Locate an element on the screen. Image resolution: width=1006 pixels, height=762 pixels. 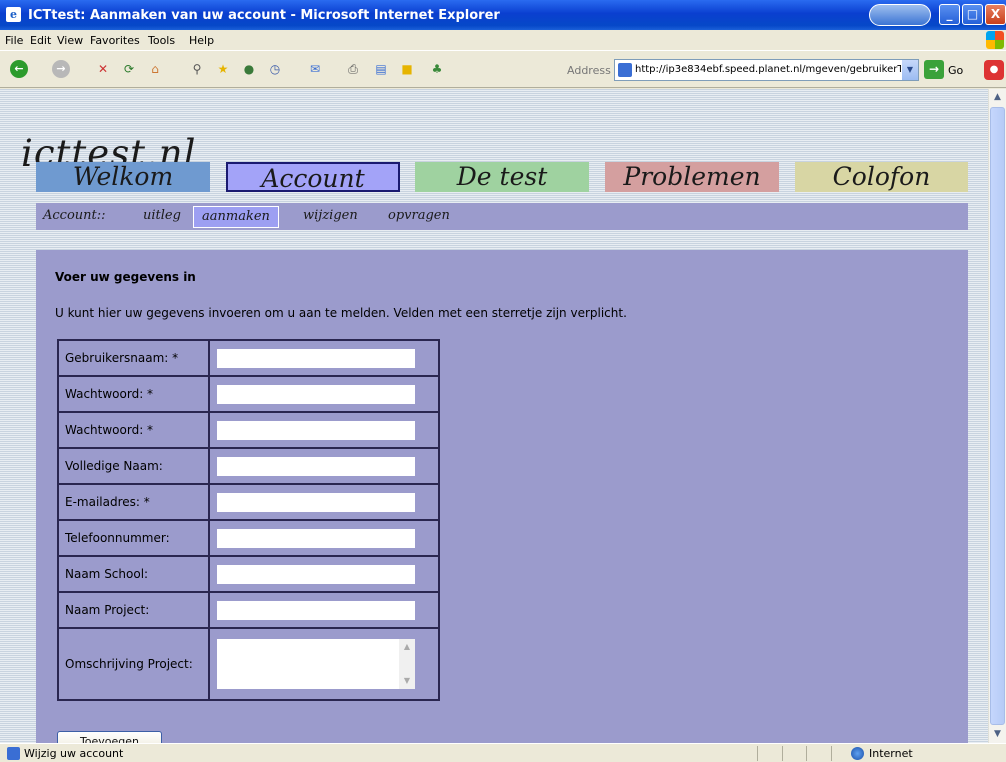
email-label: E-mailadres: * is located at coordinates (133, 502).